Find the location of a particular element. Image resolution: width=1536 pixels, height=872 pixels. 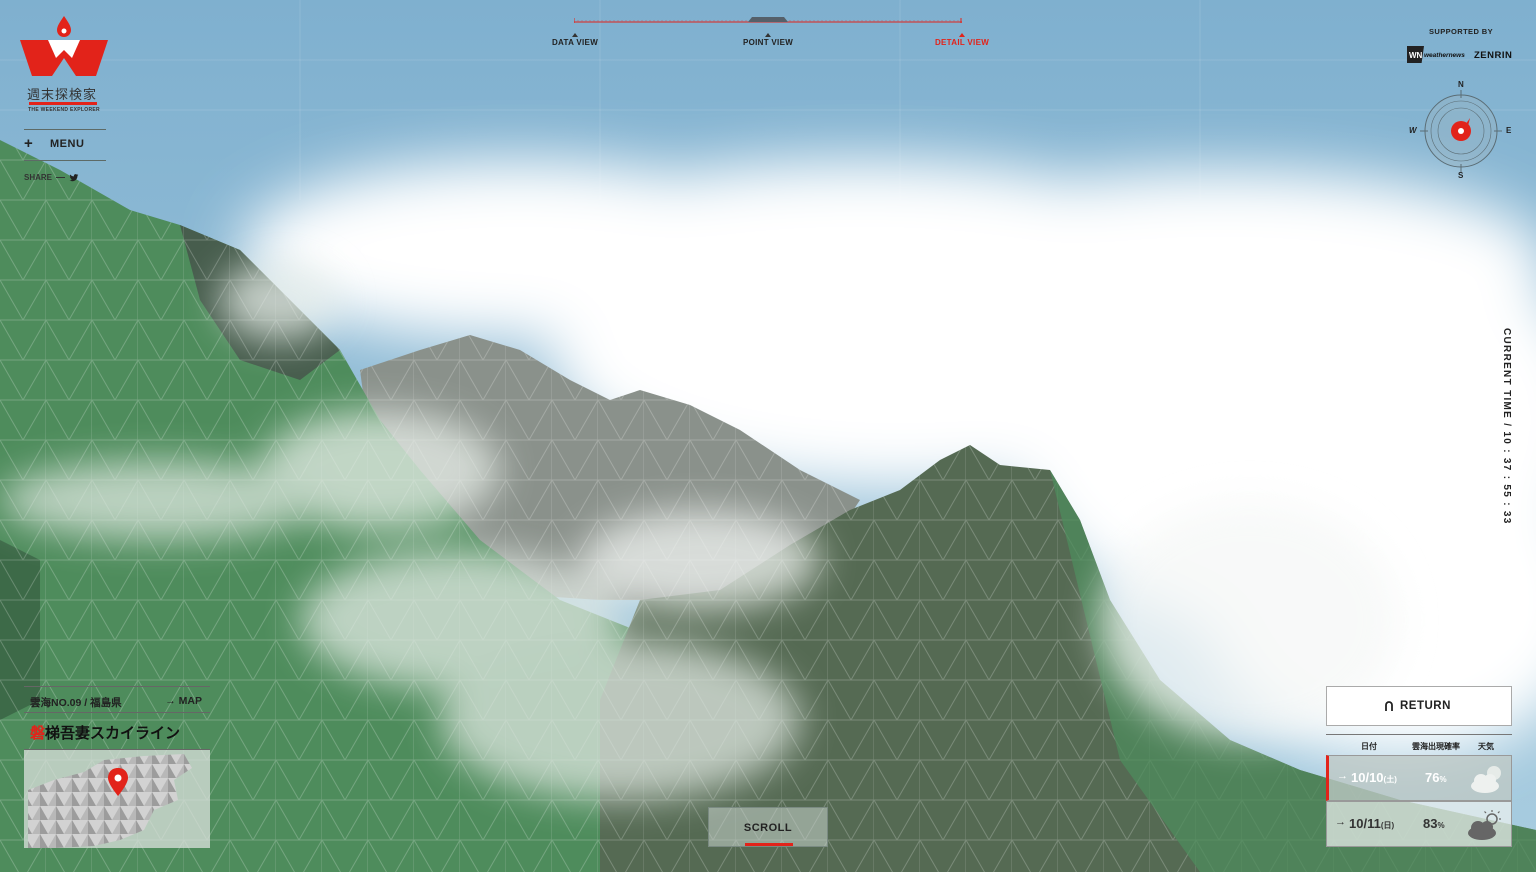

forecast-header: 日付 雲海出現確率 天気 is located at coordinates (1419, 744).